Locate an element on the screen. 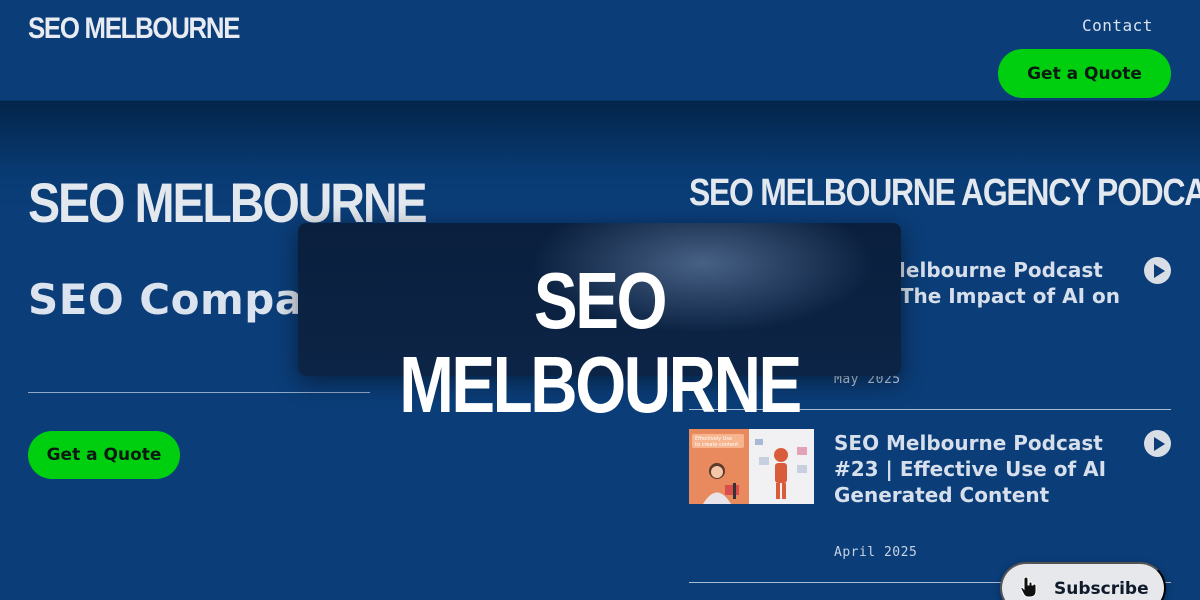 The width and height of the screenshot is (1200, 600). nav-contact-link: Contact is located at coordinates (1117, 25).